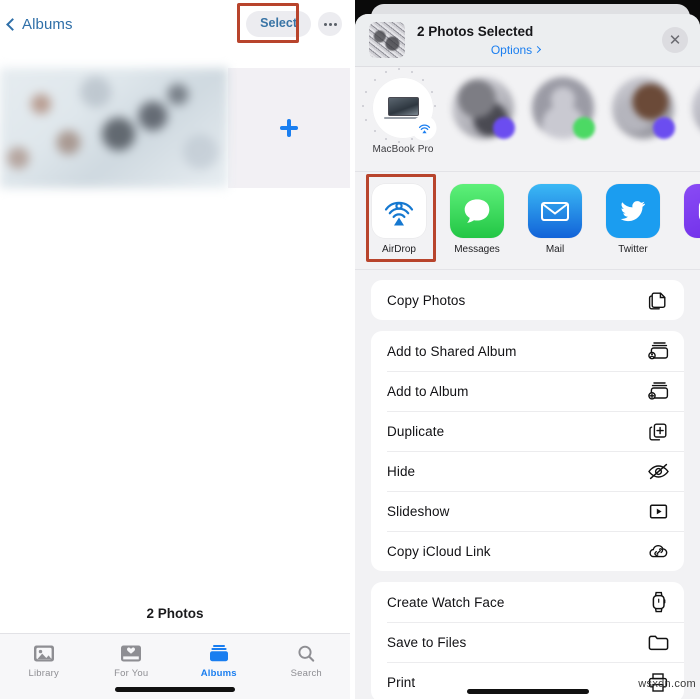 The width and height of the screenshot is (700, 699). I want to click on share-sheet-title-block: 2 Photos Selected Options, so click(533, 40).